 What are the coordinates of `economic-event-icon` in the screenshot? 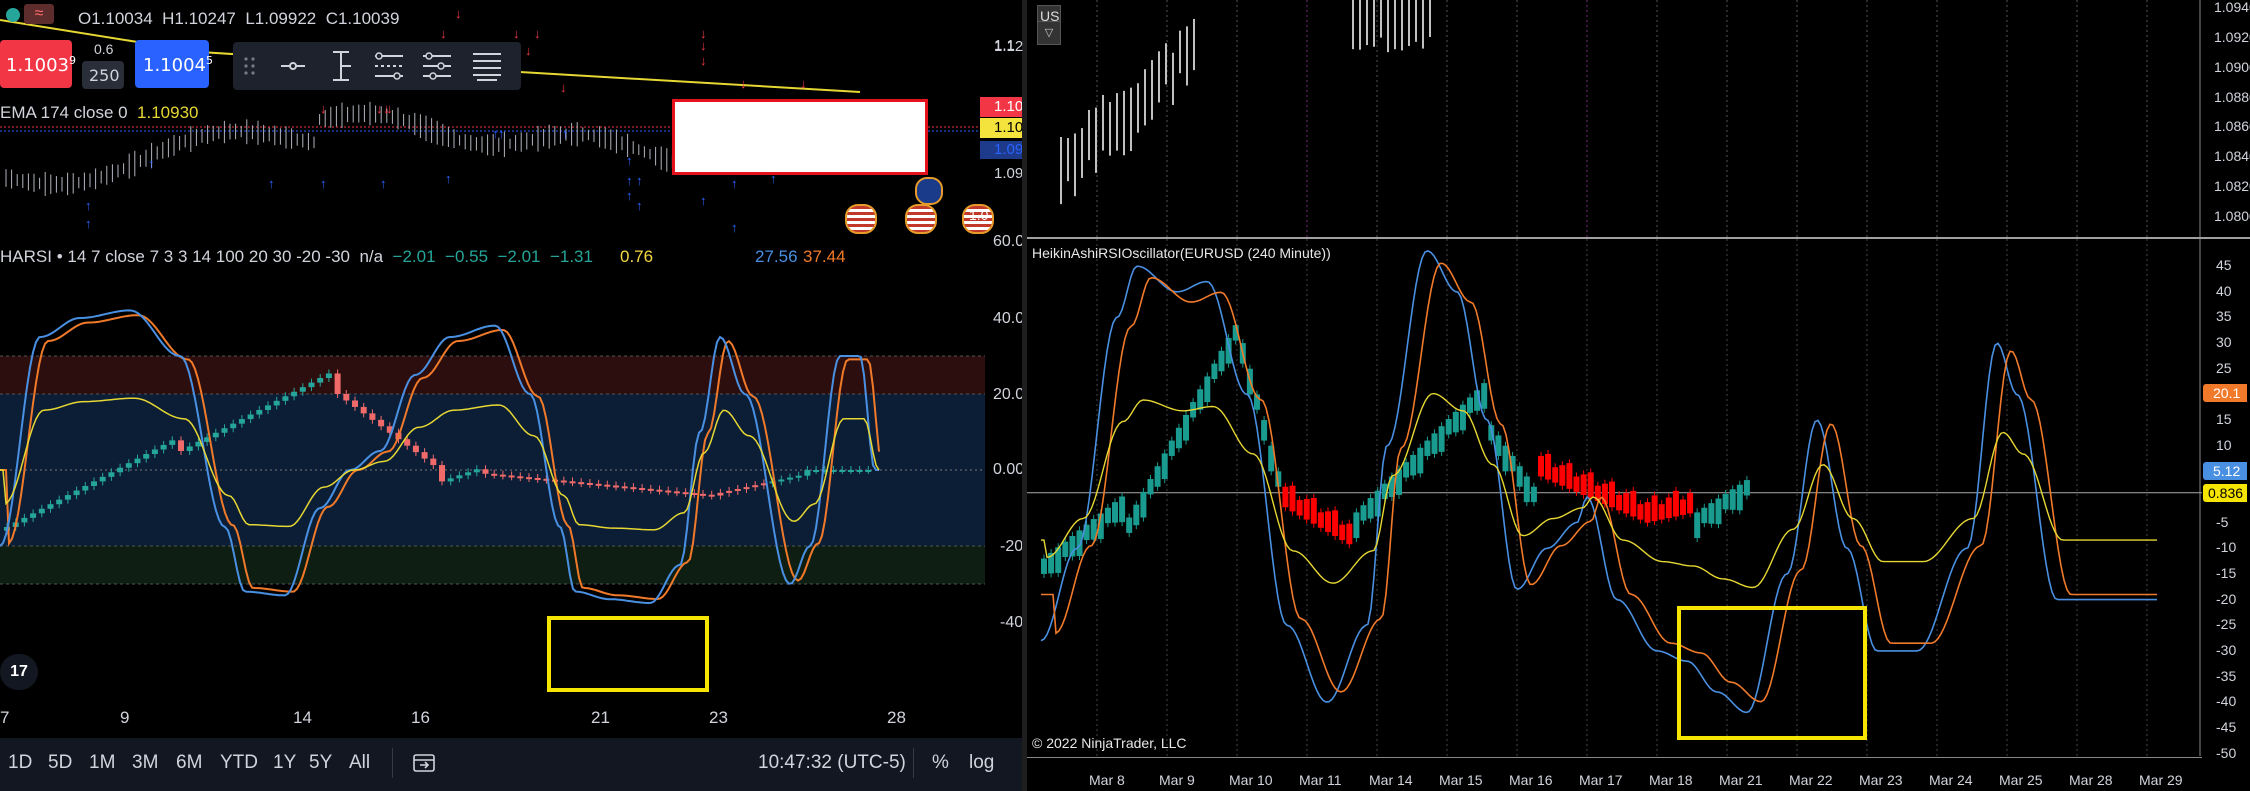 It's located at (929, 191).